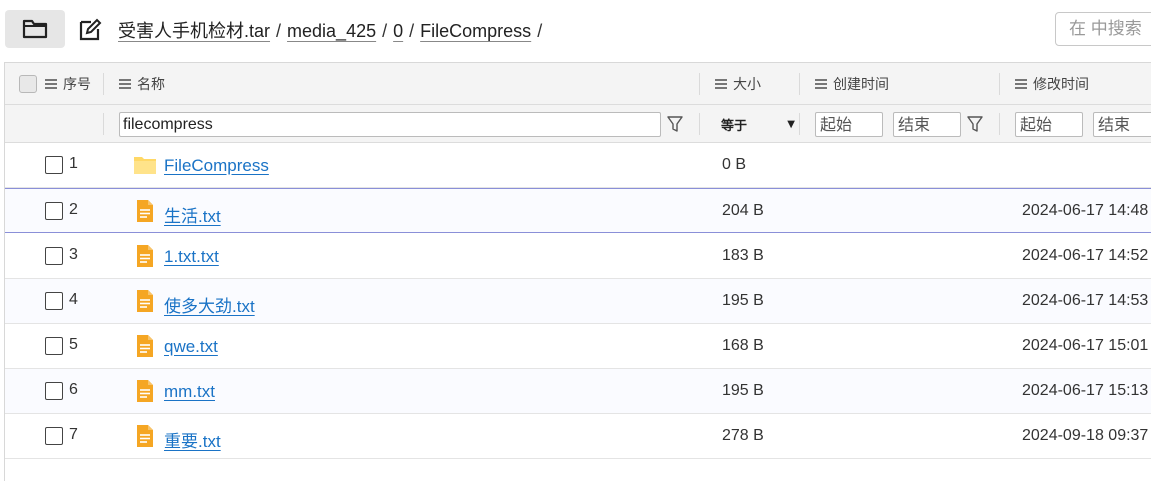 This screenshot has width=1151, height=481. What do you see at coordinates (747, 85) in the screenshot?
I see `column-label: 大小` at bounding box center [747, 85].